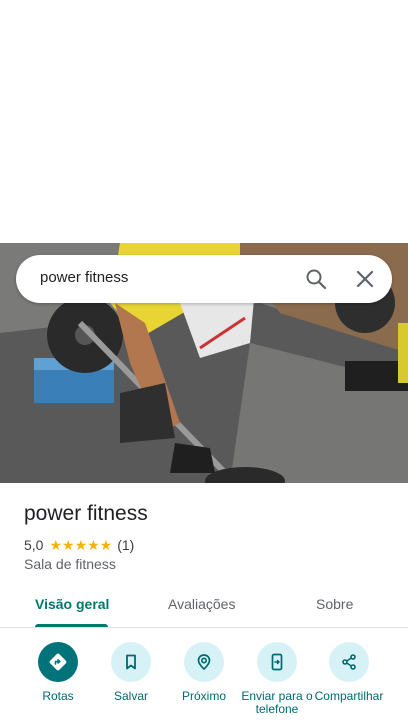  Describe the element at coordinates (204, 279) in the screenshot. I see `search-bar: power fitness` at that location.